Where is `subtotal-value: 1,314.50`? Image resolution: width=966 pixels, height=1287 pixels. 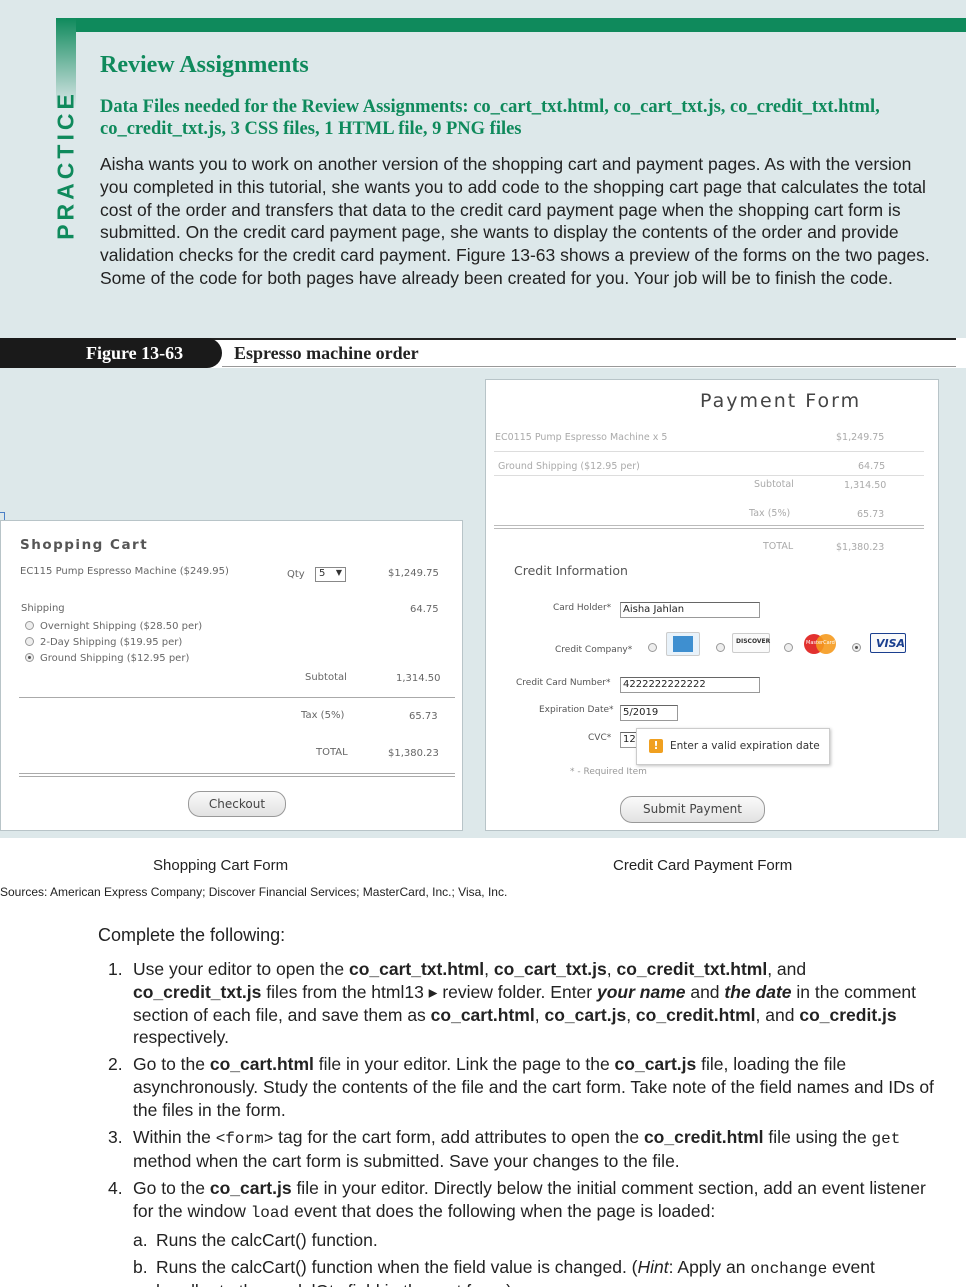
subtotal-value: 1,314.50 is located at coordinates (418, 678).